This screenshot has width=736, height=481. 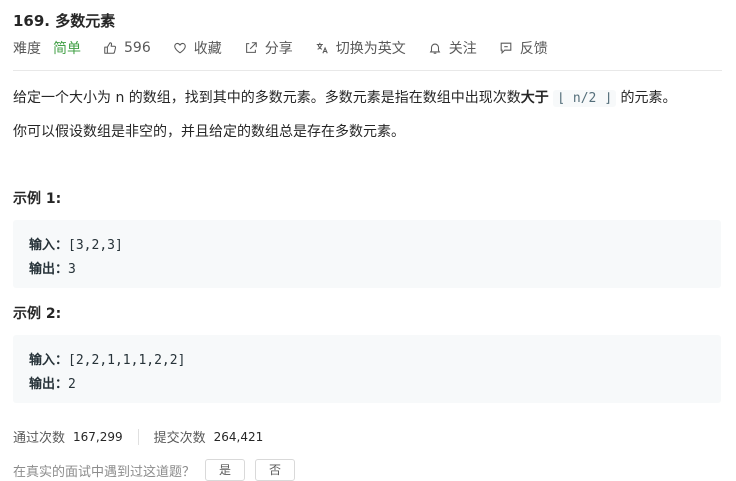 I want to click on share-button: 分享, so click(x=268, y=48).